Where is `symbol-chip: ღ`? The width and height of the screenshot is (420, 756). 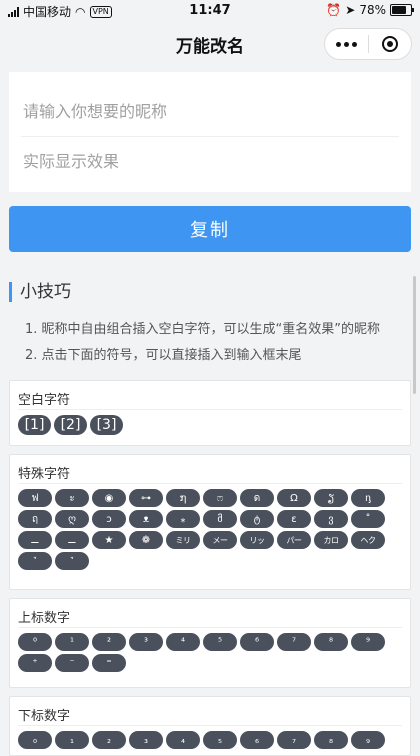
symbol-chip: ღ is located at coordinates (72, 519).